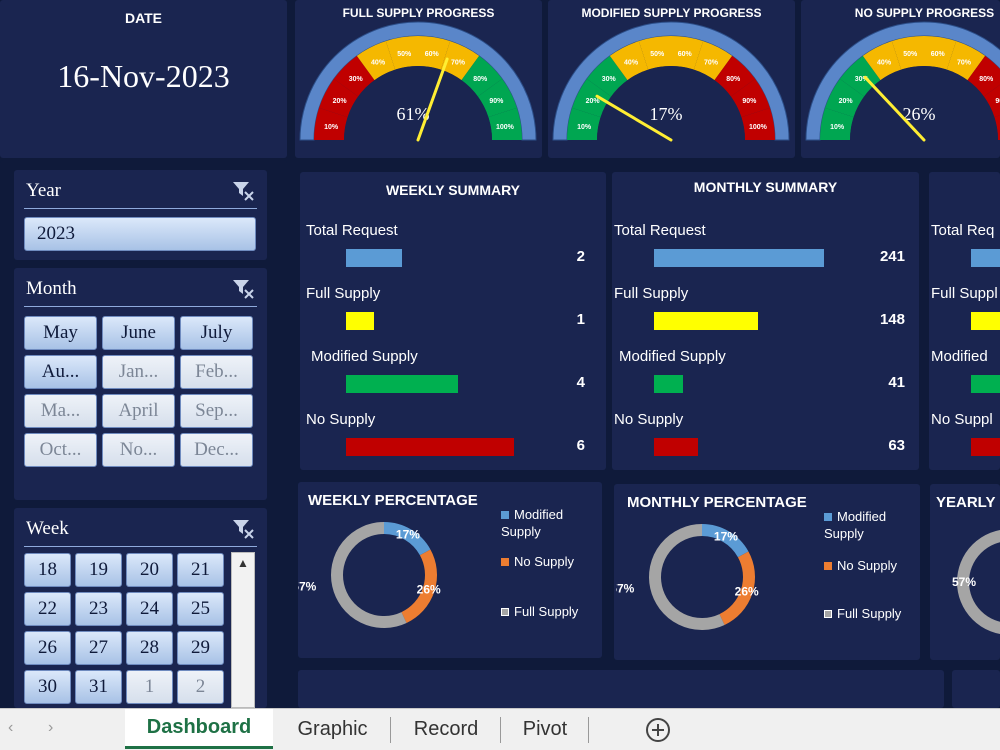 The height and width of the screenshot is (750, 1000). Describe the element at coordinates (369, 575) in the screenshot. I see `donut-slice` at that location.